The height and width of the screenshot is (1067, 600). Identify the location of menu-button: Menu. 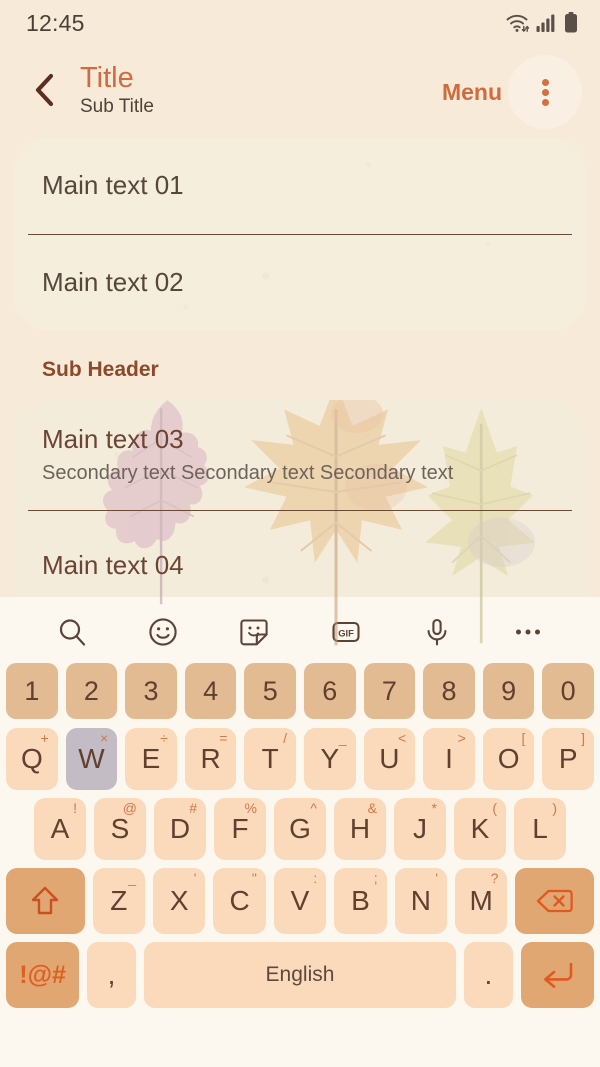
(472, 92).